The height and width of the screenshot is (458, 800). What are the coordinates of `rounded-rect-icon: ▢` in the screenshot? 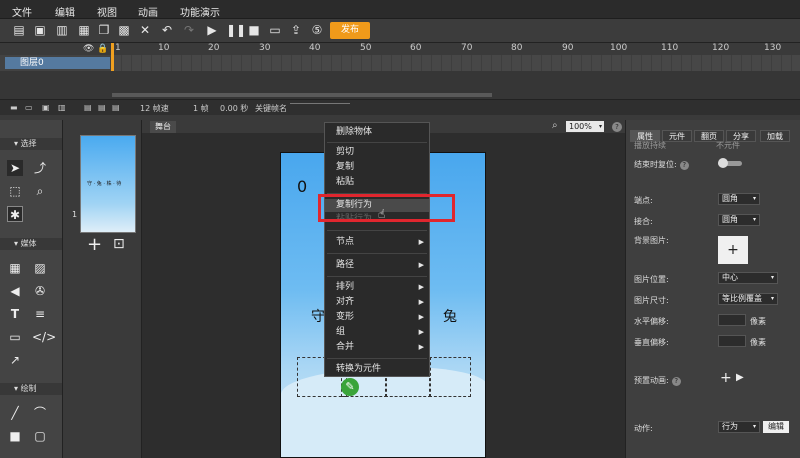 It's located at (40, 436).